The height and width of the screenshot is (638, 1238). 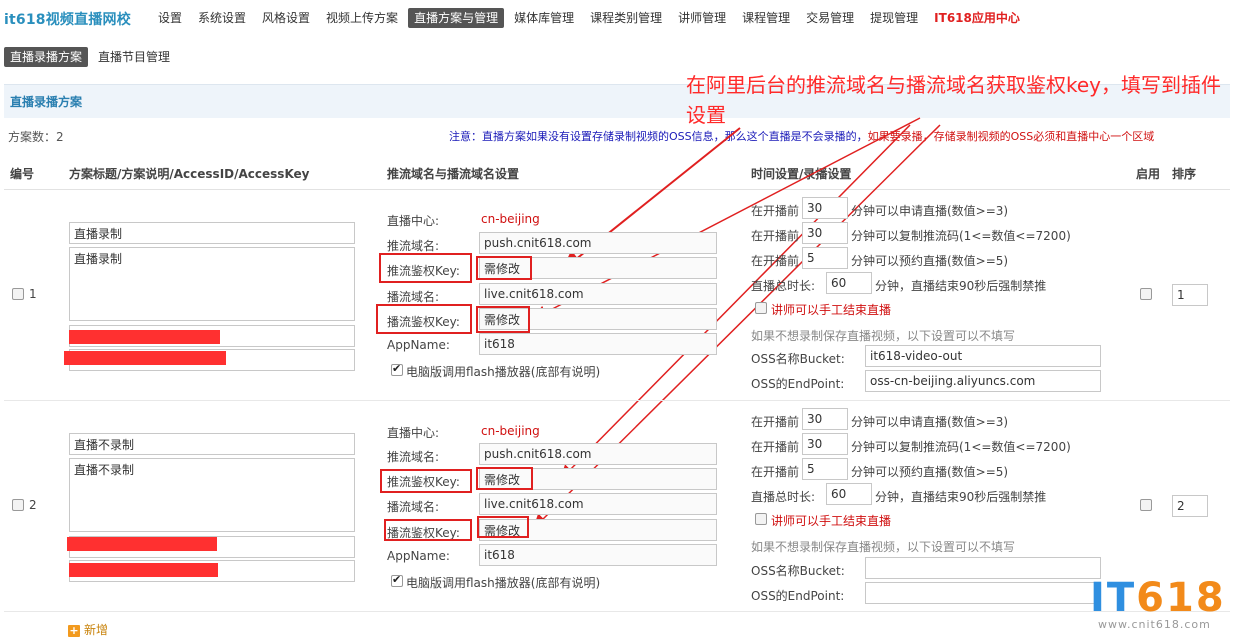 I want to click on row2-total-input, so click(x=849, y=494).